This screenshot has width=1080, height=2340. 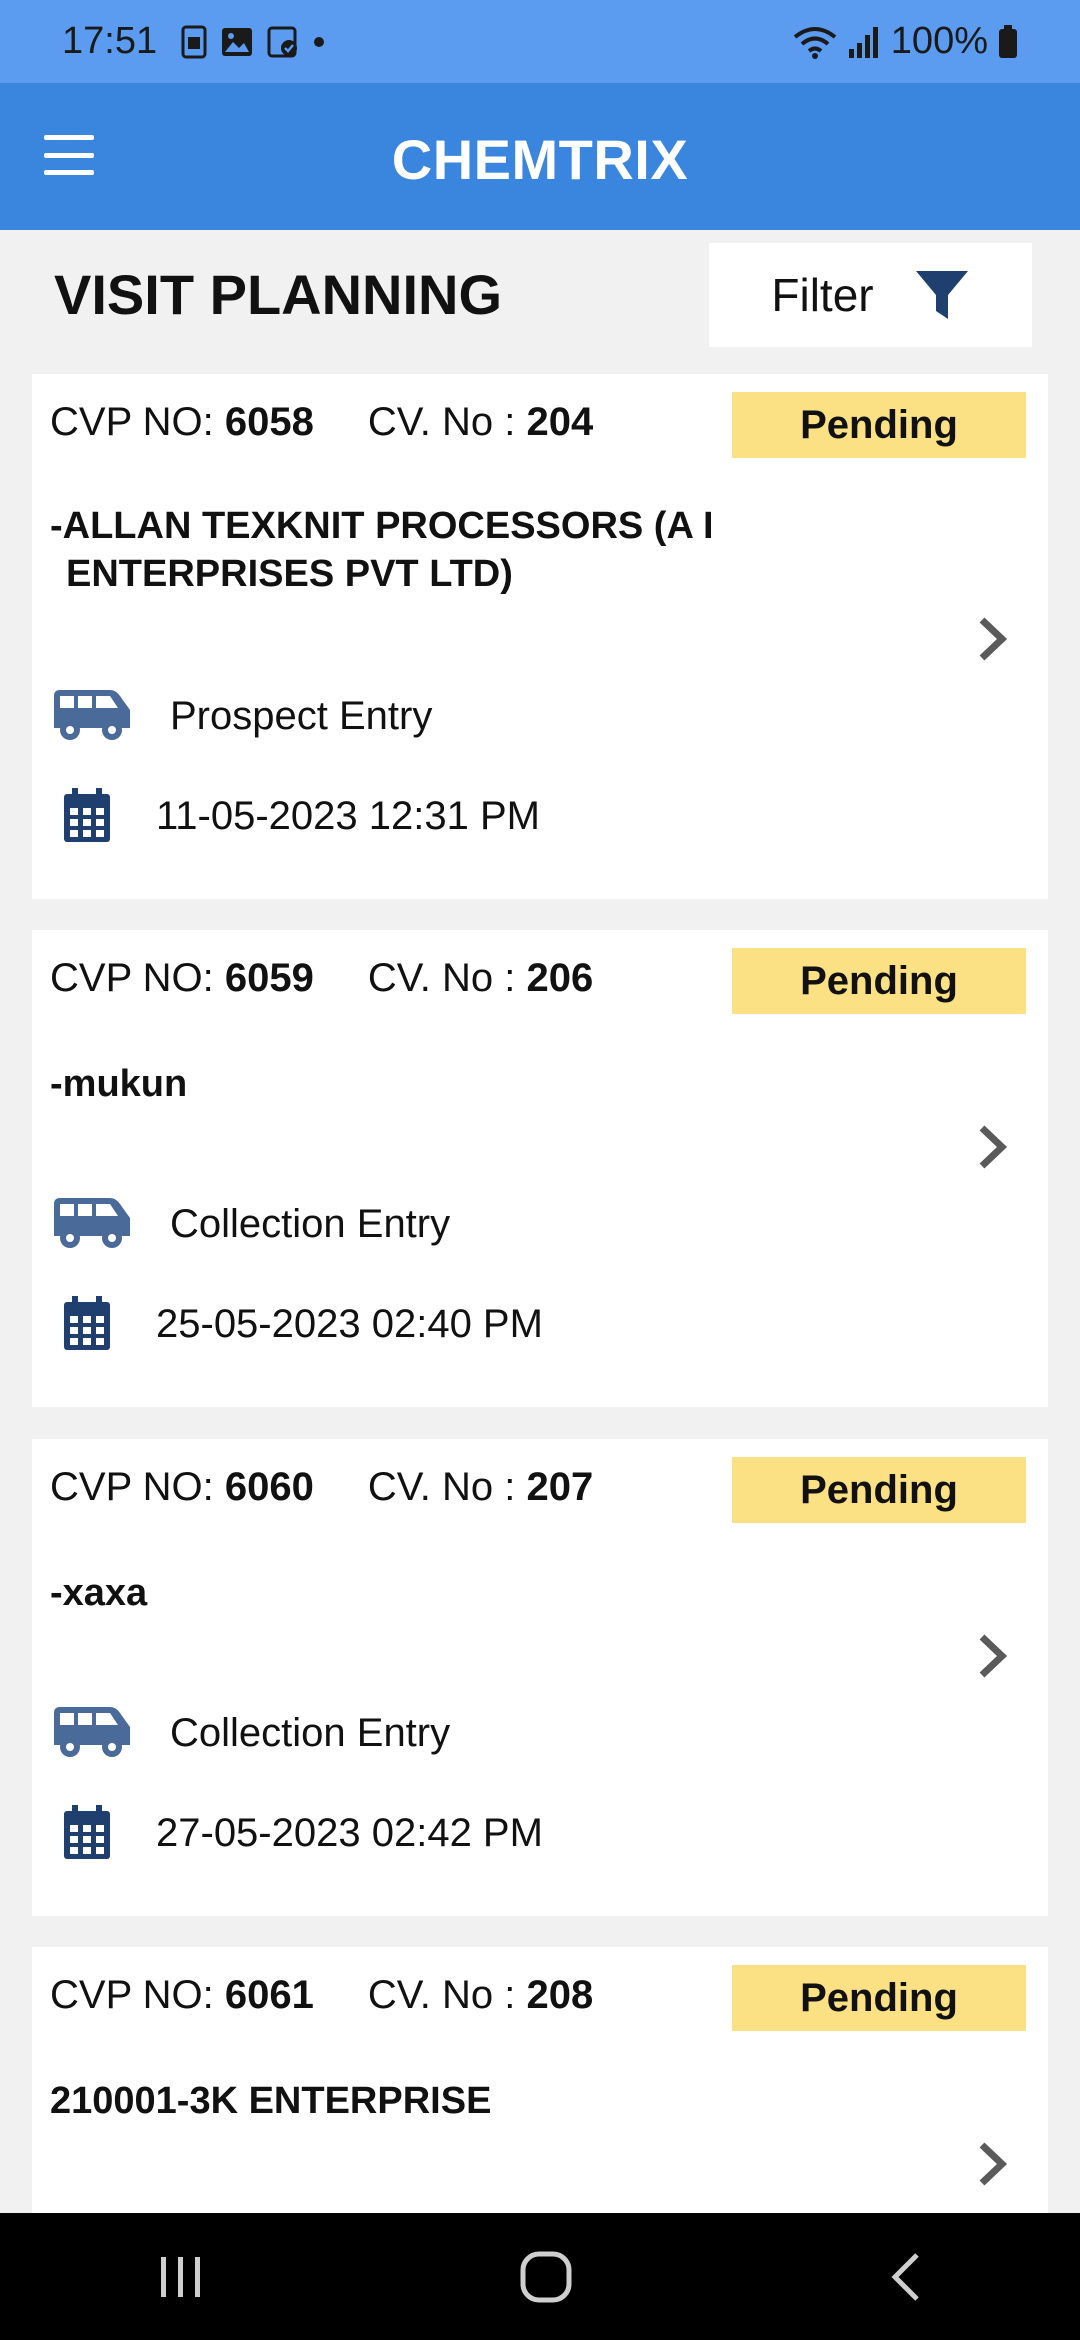 I want to click on party-name: 210001-3K ENTERPRISE, so click(x=271, y=2101).